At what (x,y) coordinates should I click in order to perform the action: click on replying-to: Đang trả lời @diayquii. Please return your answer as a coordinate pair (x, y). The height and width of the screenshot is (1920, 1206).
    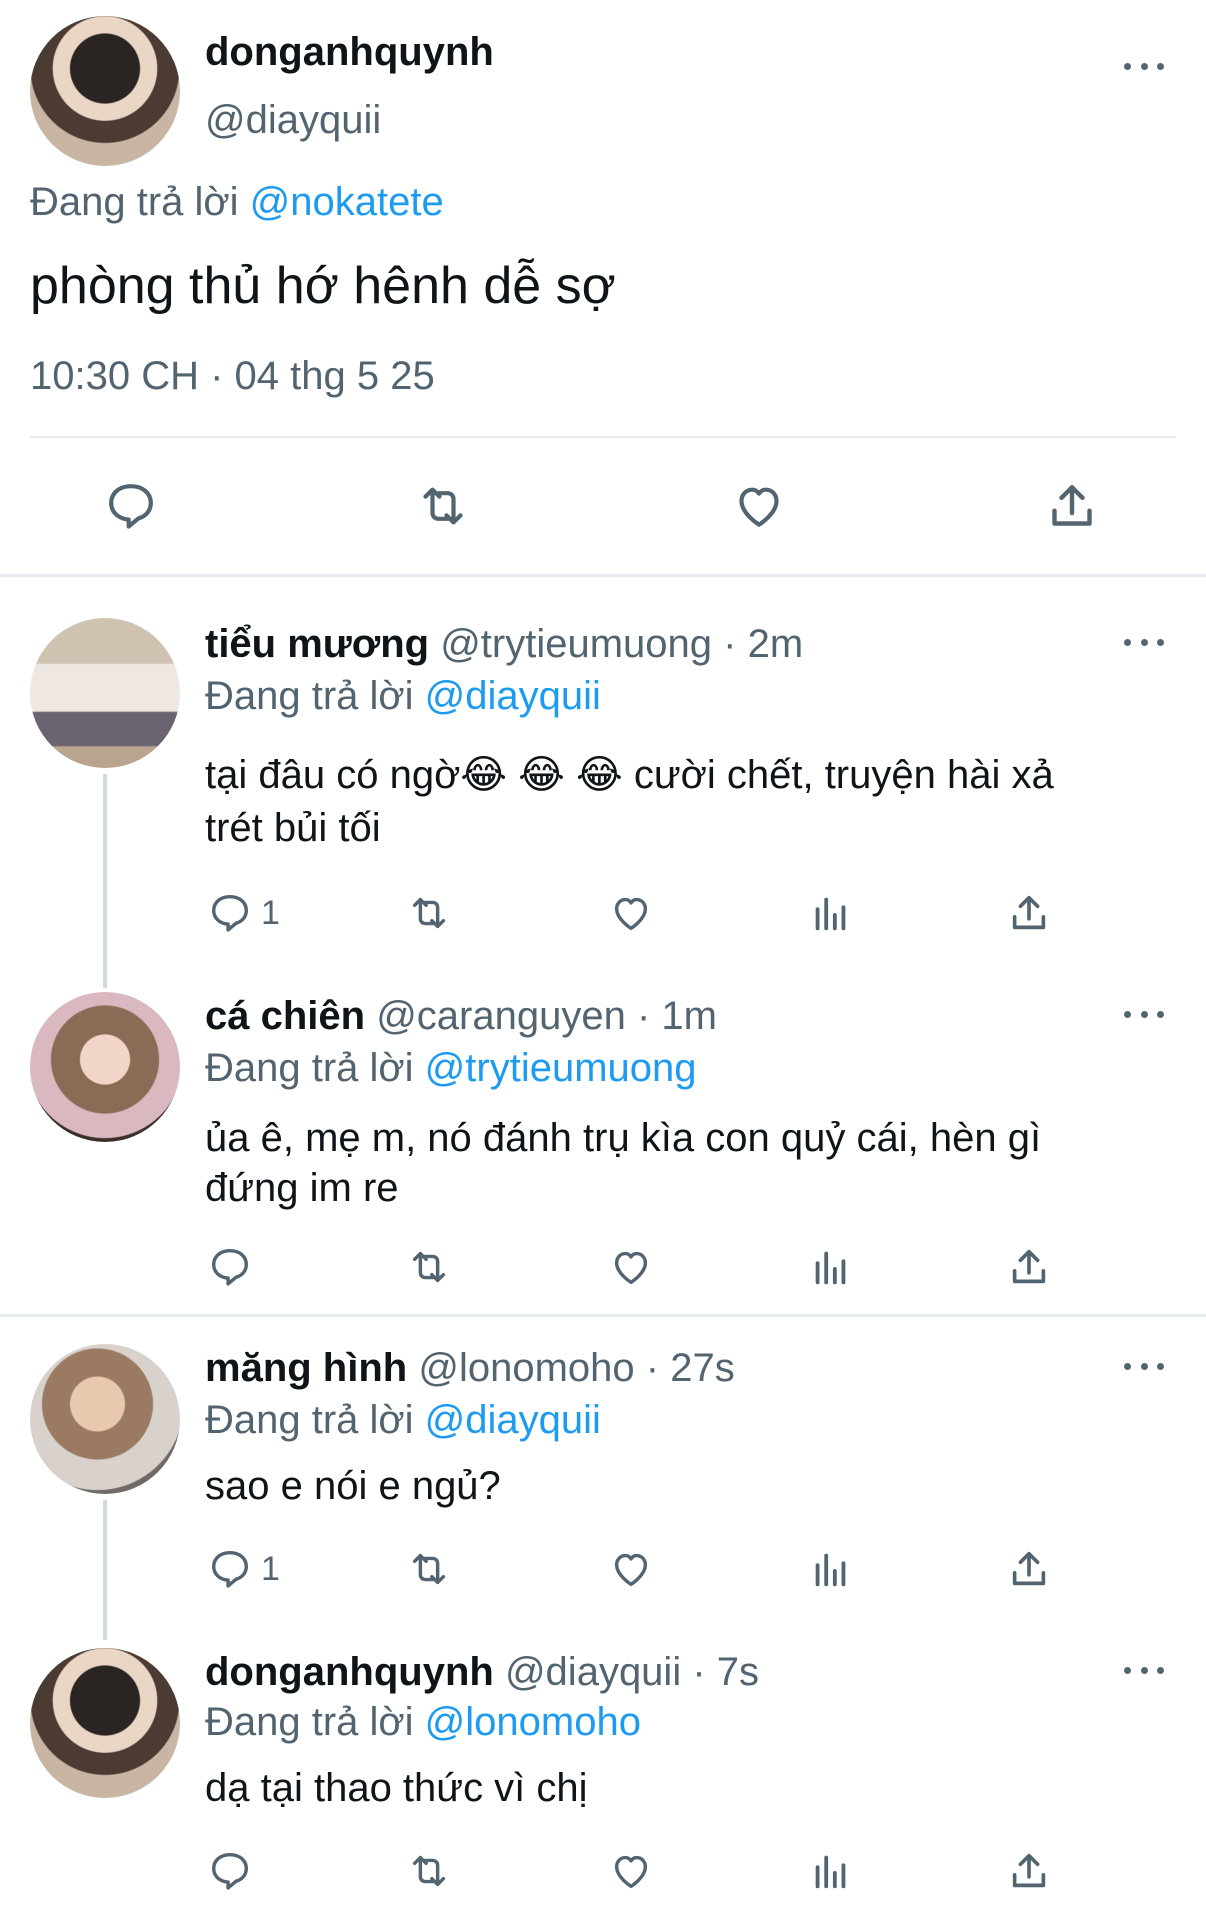
    Looking at the image, I should click on (403, 696).